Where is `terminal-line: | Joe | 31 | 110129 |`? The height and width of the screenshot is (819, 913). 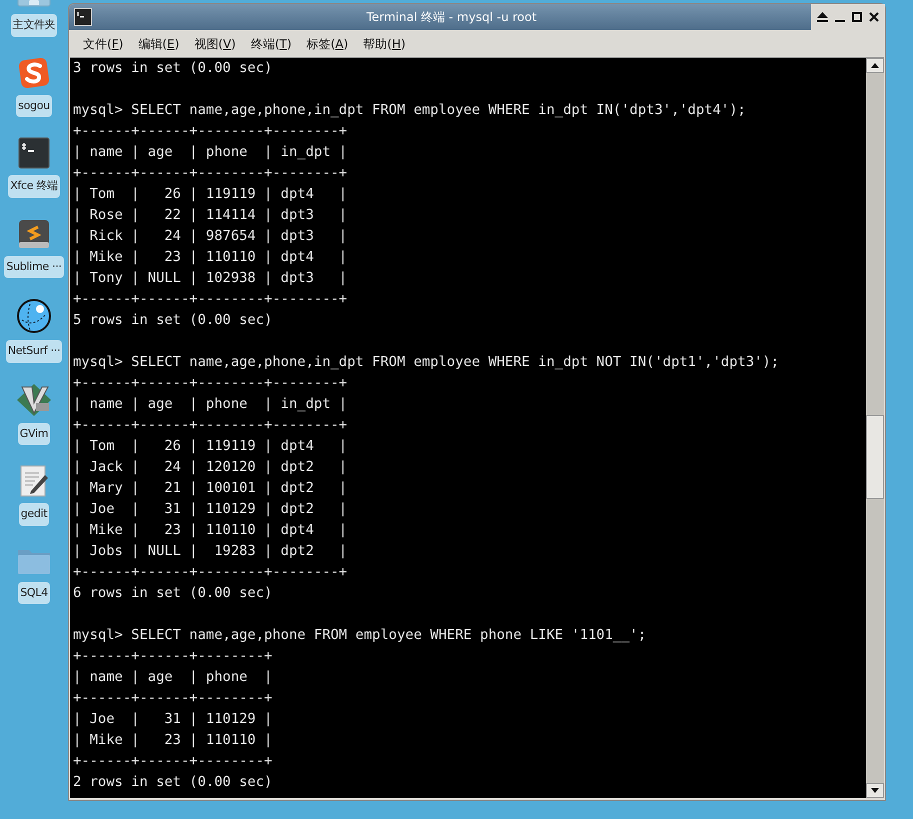 terminal-line: | Joe | 31 | 110129 | is located at coordinates (172, 719).